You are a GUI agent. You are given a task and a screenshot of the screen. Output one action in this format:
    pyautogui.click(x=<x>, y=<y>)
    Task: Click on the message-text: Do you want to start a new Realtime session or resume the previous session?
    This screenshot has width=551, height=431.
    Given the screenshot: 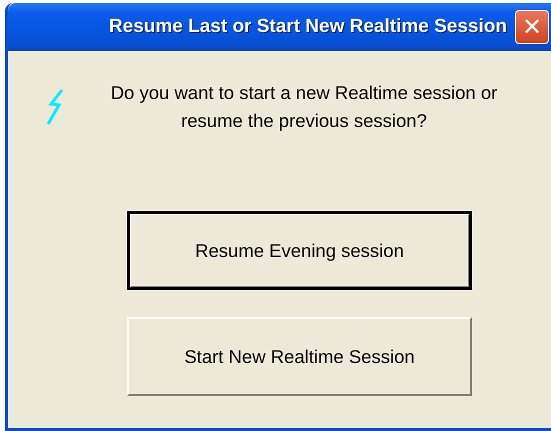 What is the action you would take?
    pyautogui.click(x=304, y=107)
    